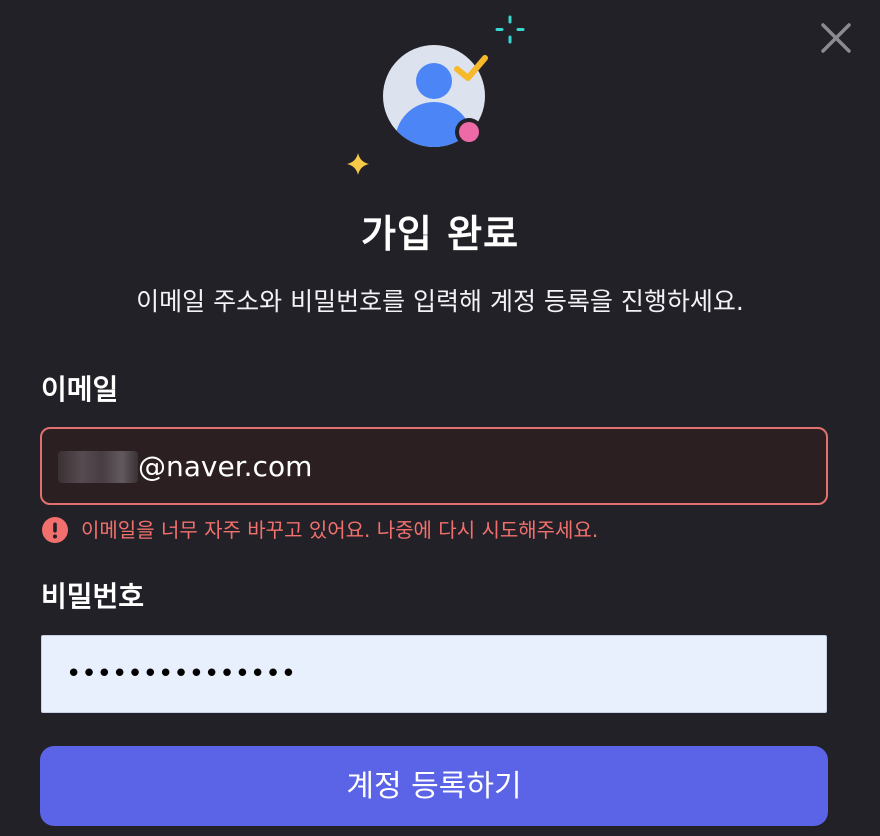  I want to click on email-error-message: 이메일을 너무 자주 바꾸고 있어요. 나중에 다시 시도해주세요., so click(319, 530).